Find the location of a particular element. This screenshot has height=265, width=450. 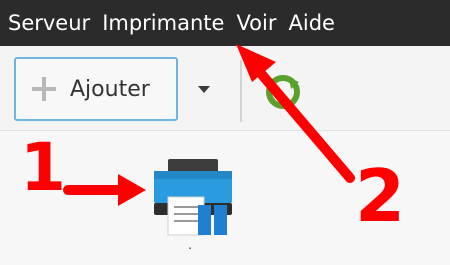

menu-voir: Voir is located at coordinates (252, 23).